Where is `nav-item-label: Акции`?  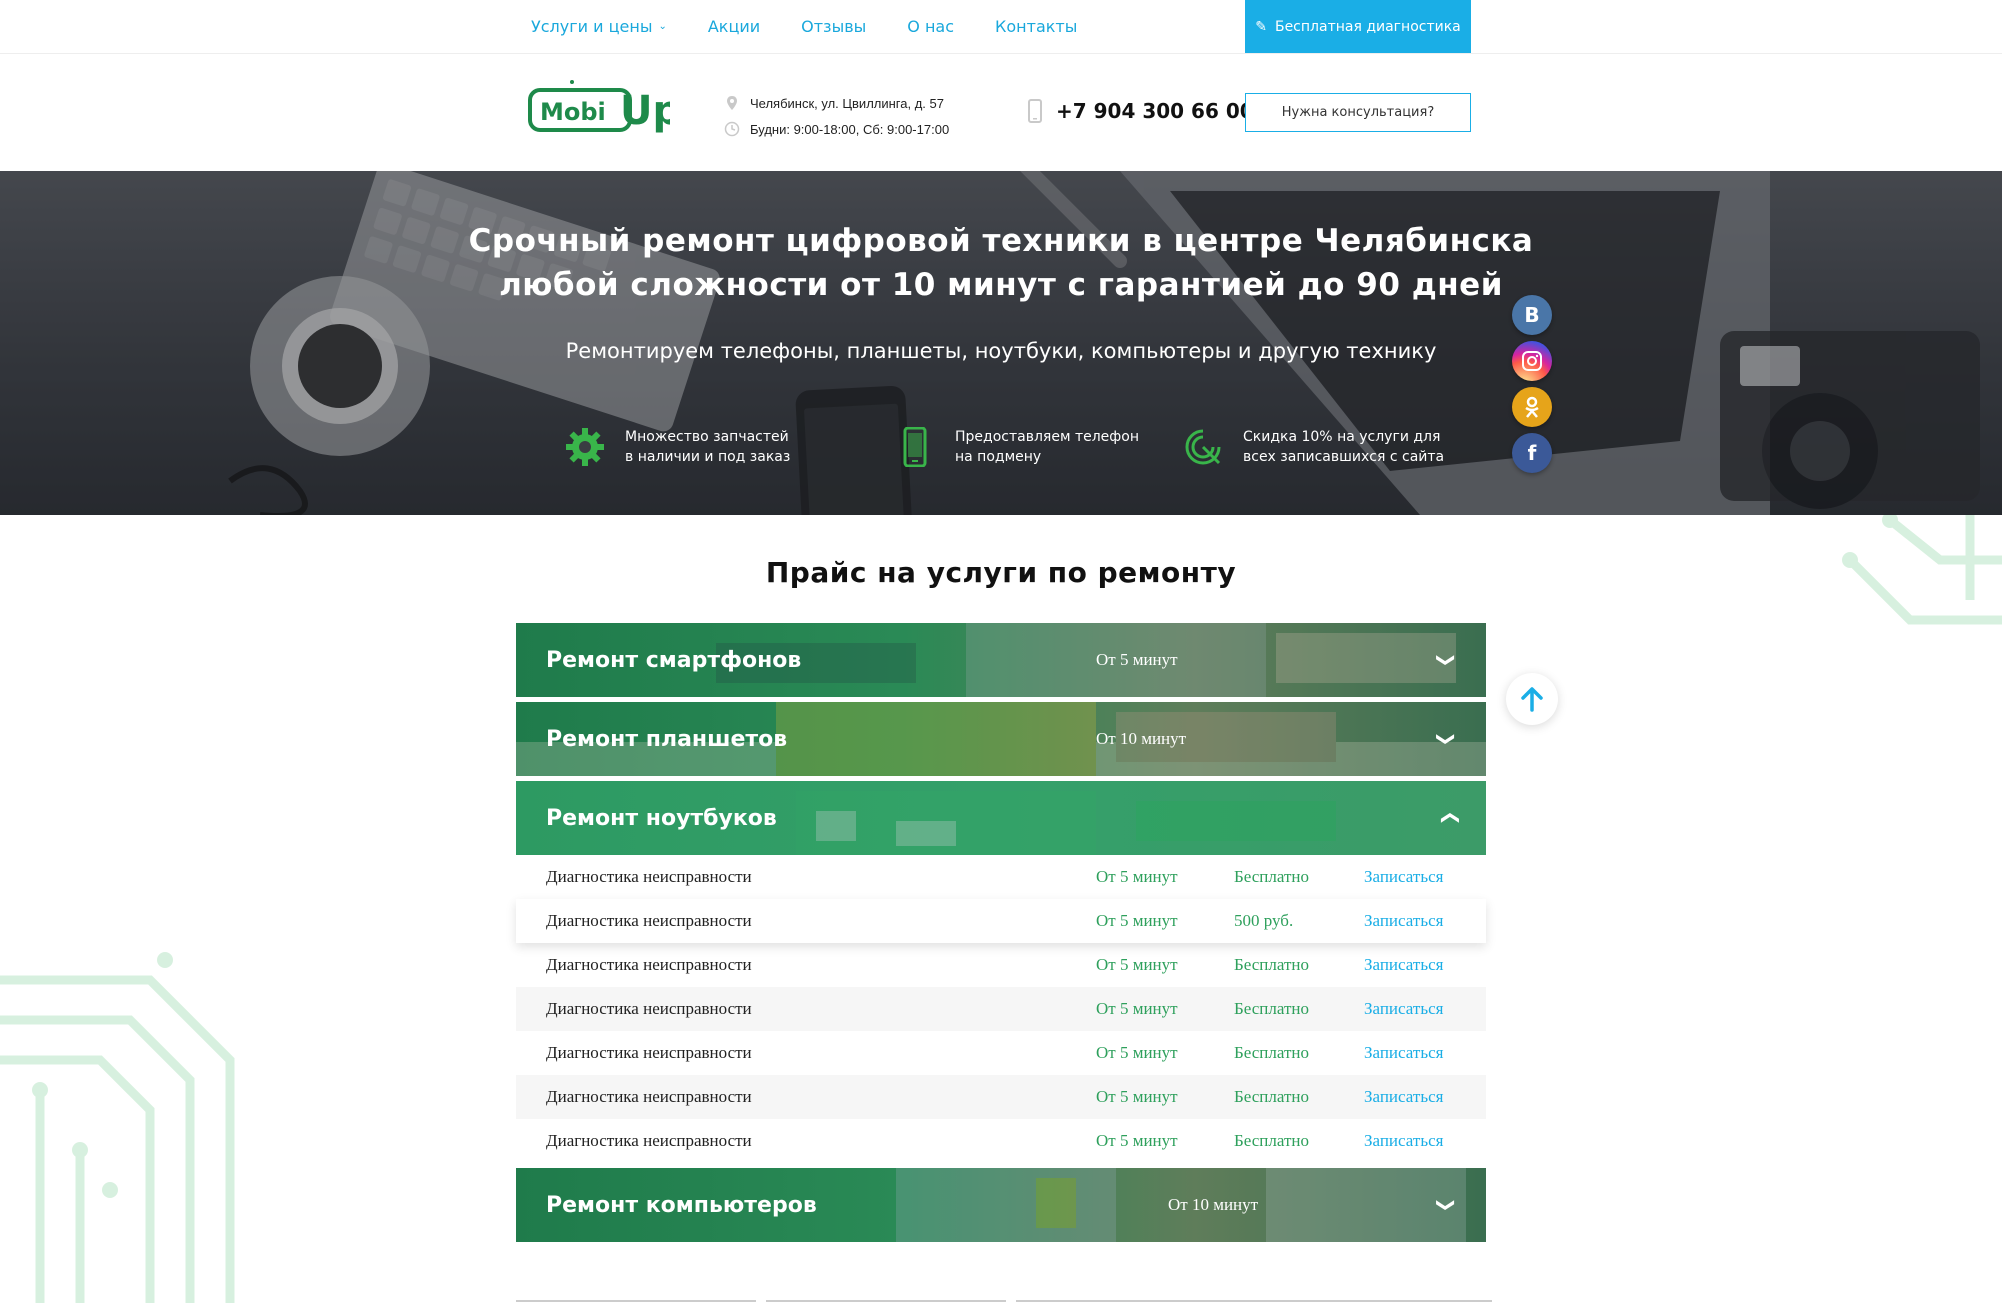
nav-item-label: Акции is located at coordinates (734, 26).